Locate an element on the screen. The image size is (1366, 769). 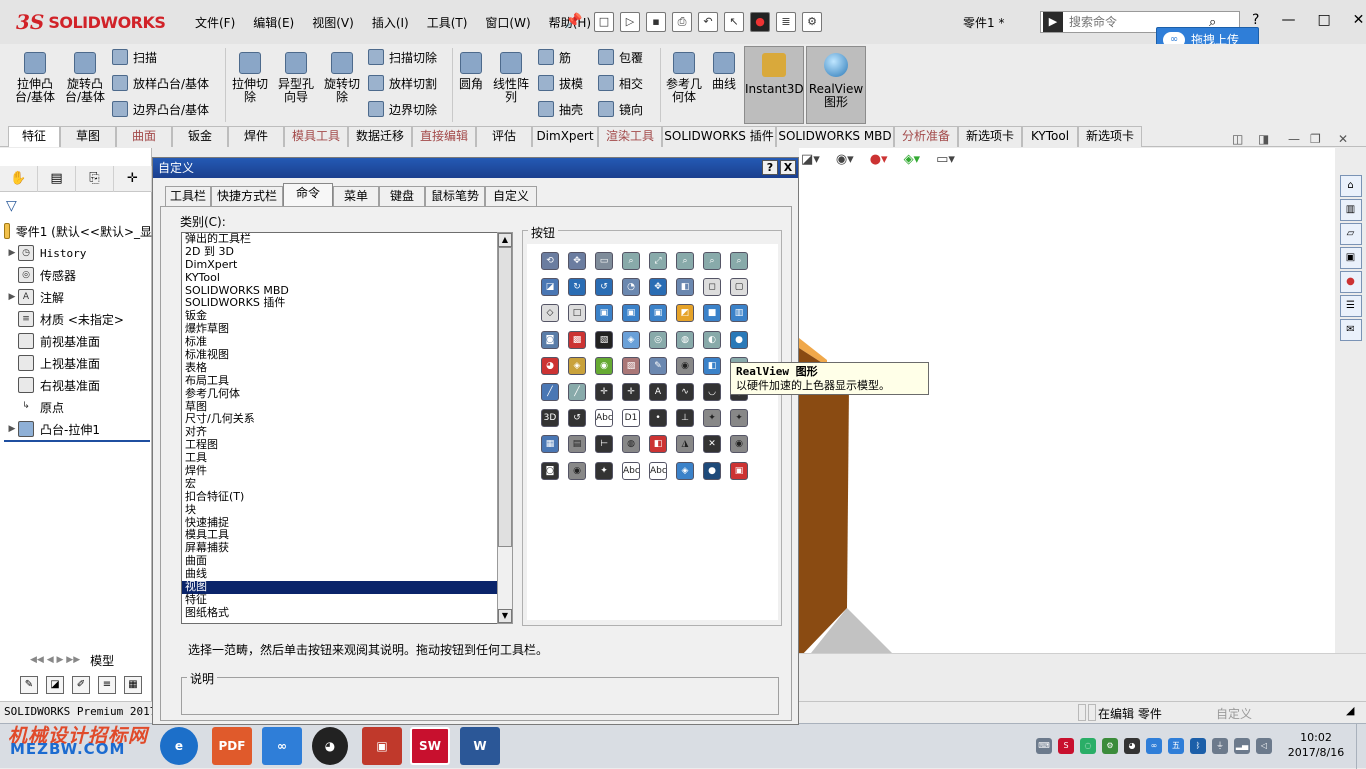
save-icon: ▪ is located at coordinates (656, 22).